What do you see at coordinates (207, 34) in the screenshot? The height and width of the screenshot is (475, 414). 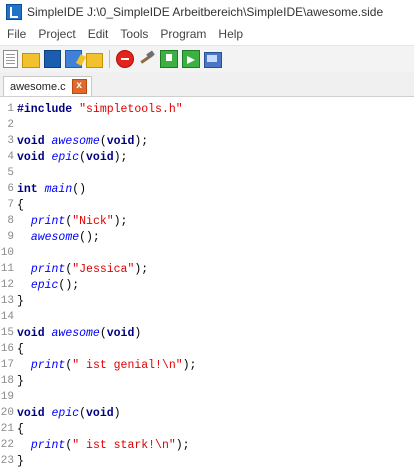 I see `menu-bar: File Project Edit Tools Program Help` at bounding box center [207, 34].